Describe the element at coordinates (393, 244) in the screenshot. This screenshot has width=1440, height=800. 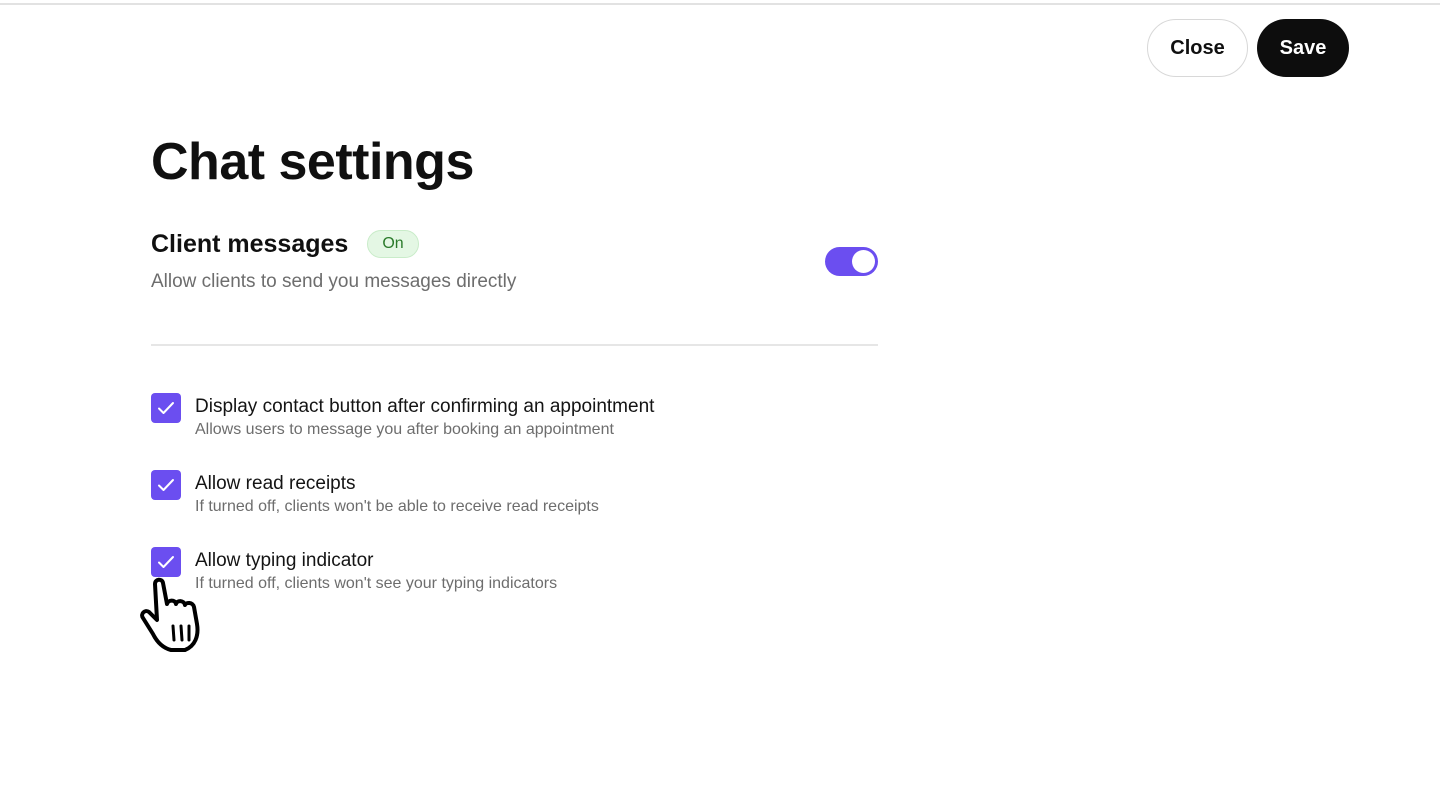
I see `status-badge: On` at that location.